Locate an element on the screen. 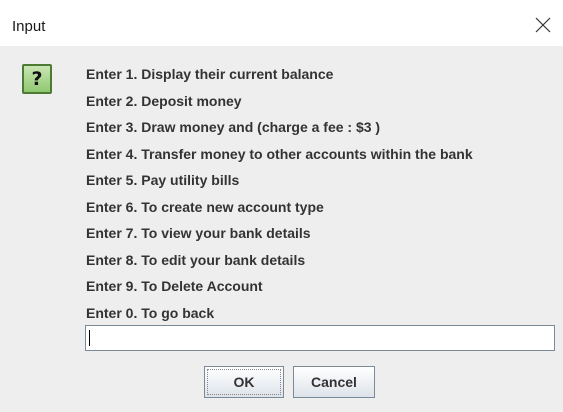 The image size is (563, 412). close-icon is located at coordinates (543, 25).